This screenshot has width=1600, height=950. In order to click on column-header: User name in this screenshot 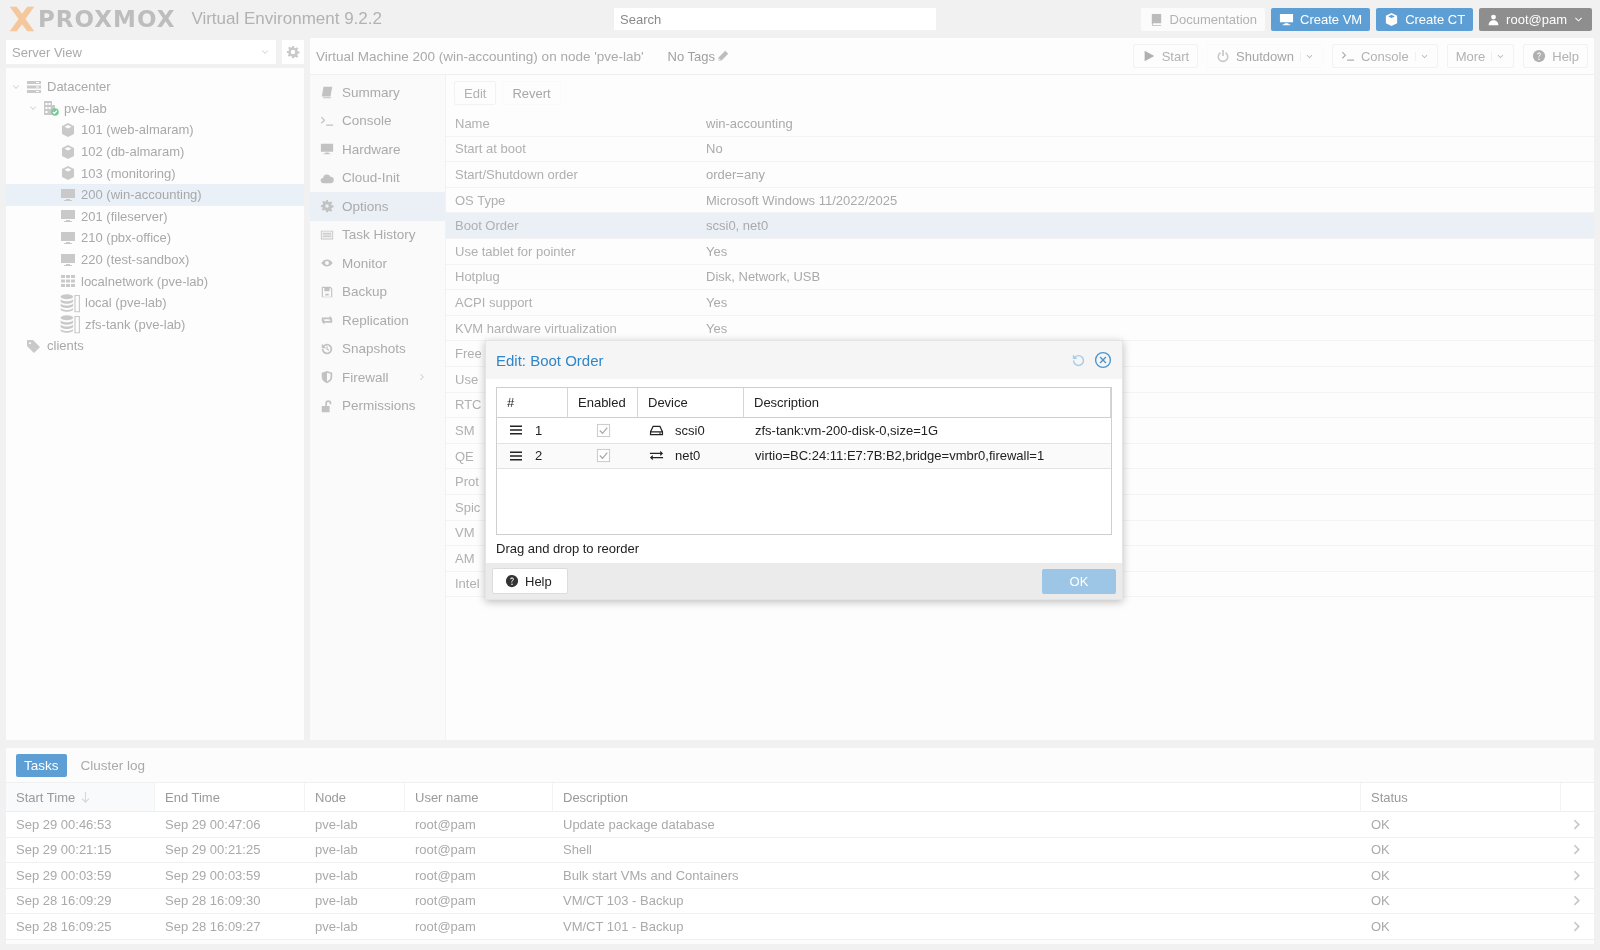, I will do `click(479, 797)`.